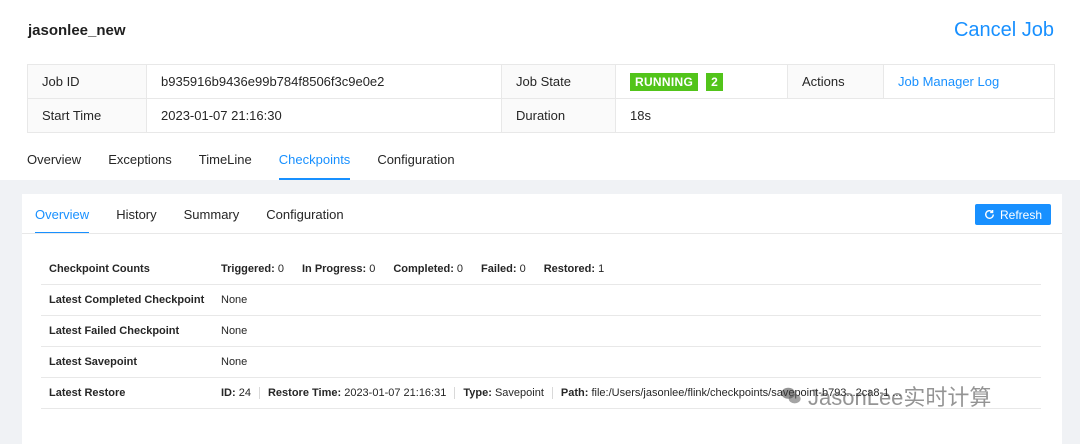 Image resolution: width=1080 pixels, height=444 pixels. I want to click on start-time-label: Start Time, so click(87, 115).